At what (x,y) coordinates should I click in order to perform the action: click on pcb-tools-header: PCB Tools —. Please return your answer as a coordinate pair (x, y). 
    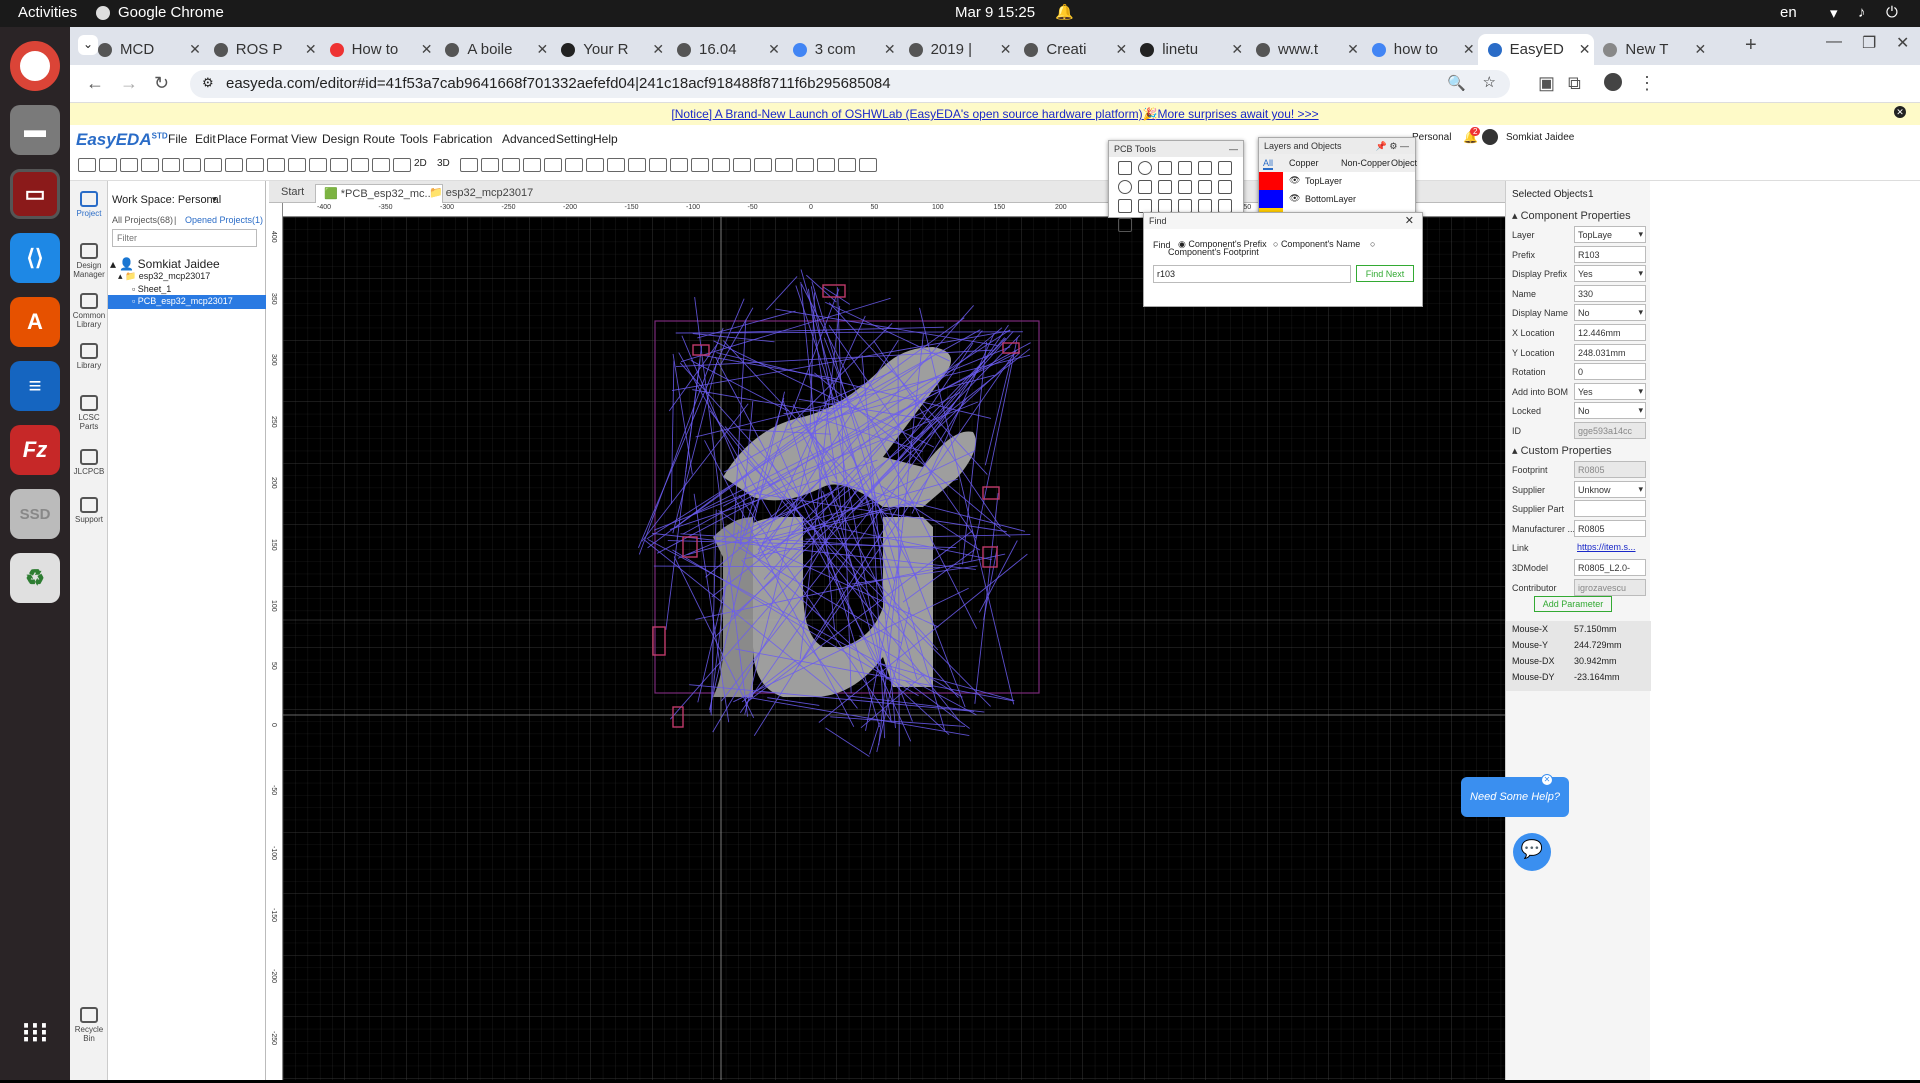
    Looking at the image, I should click on (1176, 149).